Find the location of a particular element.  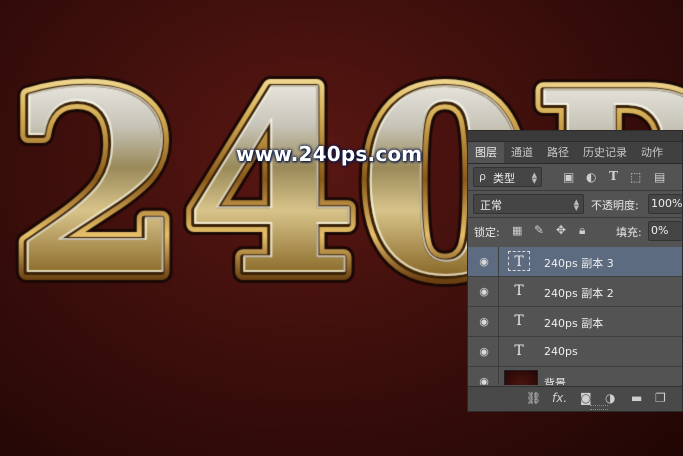

filter-row: ρ 类型 ▲ ▼ ▣ ◐ T ⬚ ▤ is located at coordinates (575, 177).